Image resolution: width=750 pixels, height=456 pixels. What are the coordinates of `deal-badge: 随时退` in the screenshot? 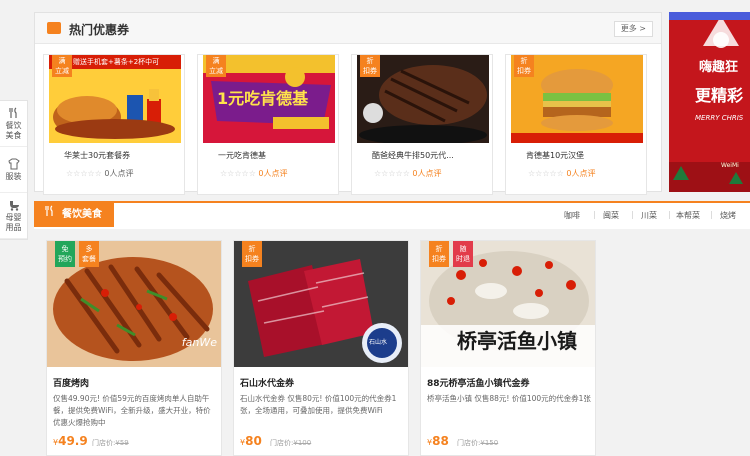 It's located at (463, 254).